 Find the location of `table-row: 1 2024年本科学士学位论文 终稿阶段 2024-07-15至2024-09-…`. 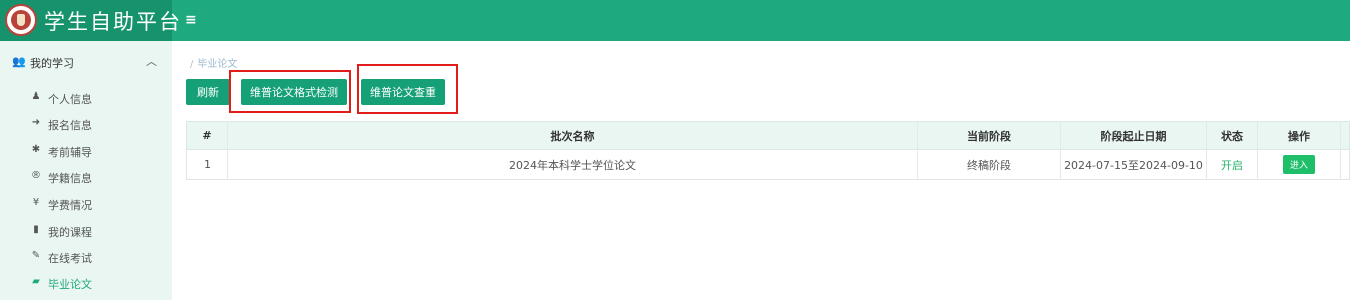

table-row: 1 2024年本科学士学位论文 终稿阶段 2024-07-15至2024-09-… is located at coordinates (768, 165).